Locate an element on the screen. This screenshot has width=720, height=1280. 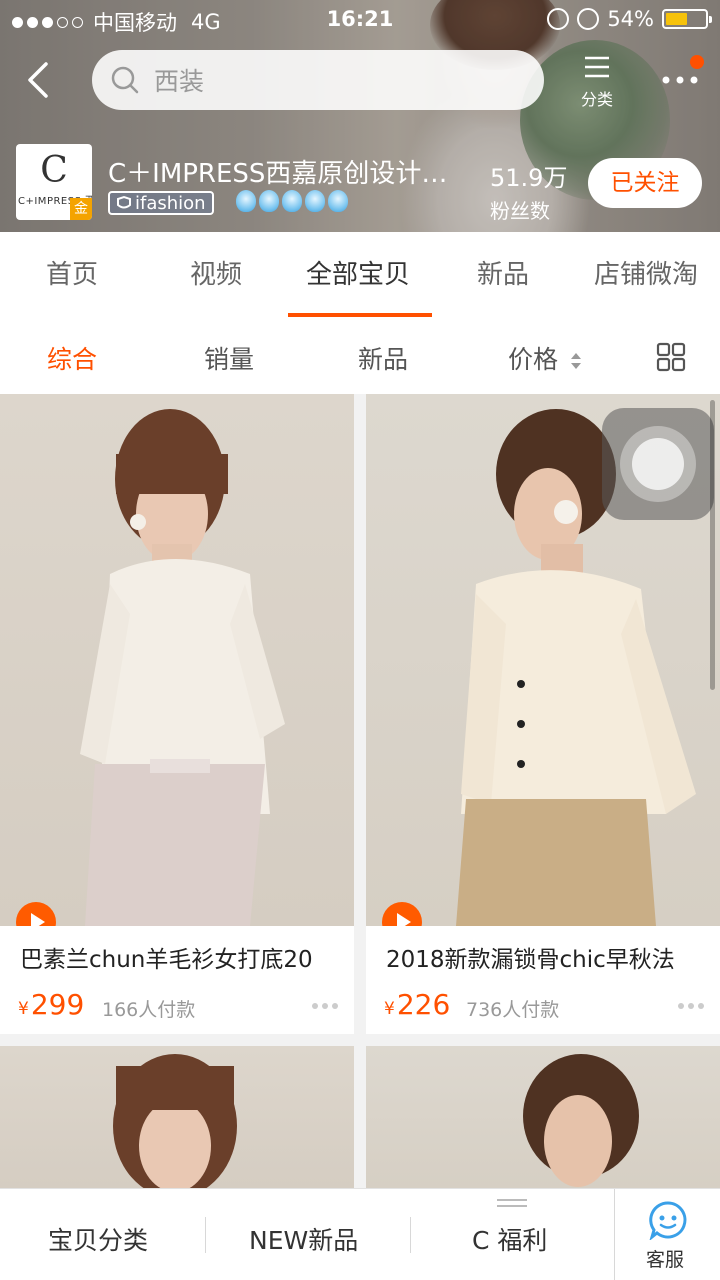
tab-home: 首页 is located at coordinates (72, 272).